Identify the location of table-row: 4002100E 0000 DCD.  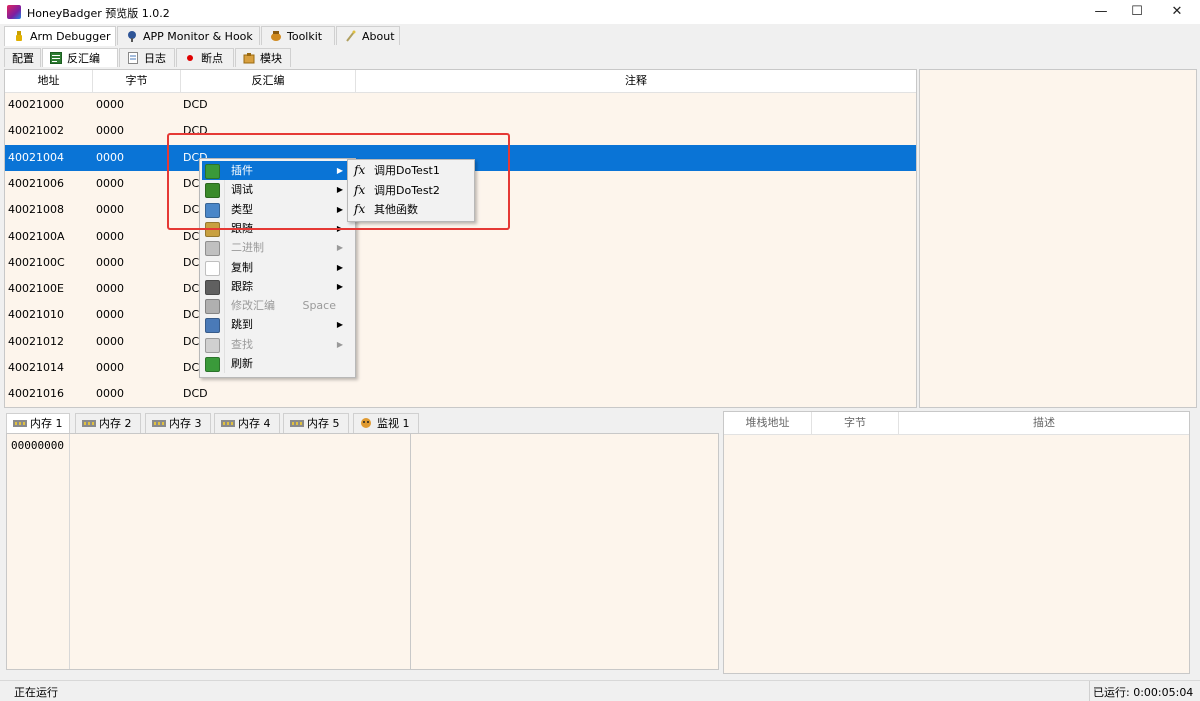
(460, 289).